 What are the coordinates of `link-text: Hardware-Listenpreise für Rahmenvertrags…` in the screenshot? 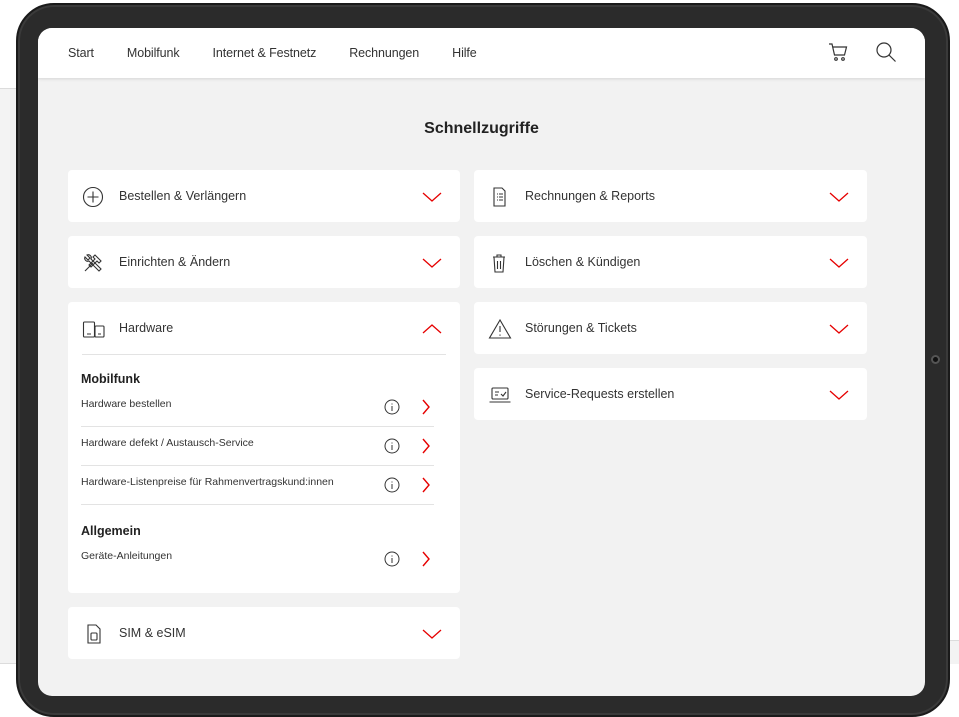 It's located at (207, 482).